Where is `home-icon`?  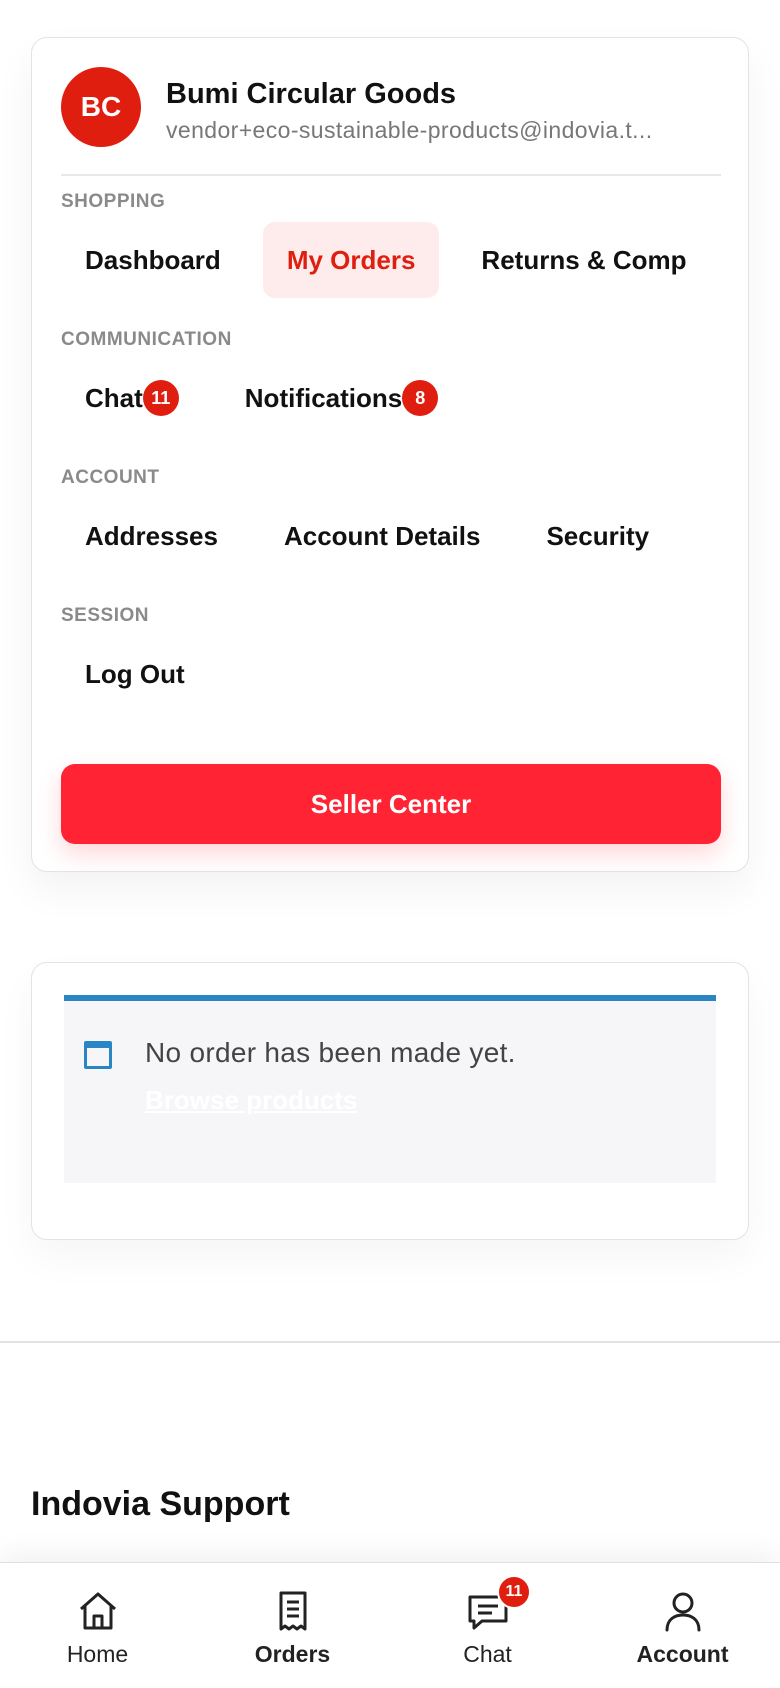 home-icon is located at coordinates (97, 1611).